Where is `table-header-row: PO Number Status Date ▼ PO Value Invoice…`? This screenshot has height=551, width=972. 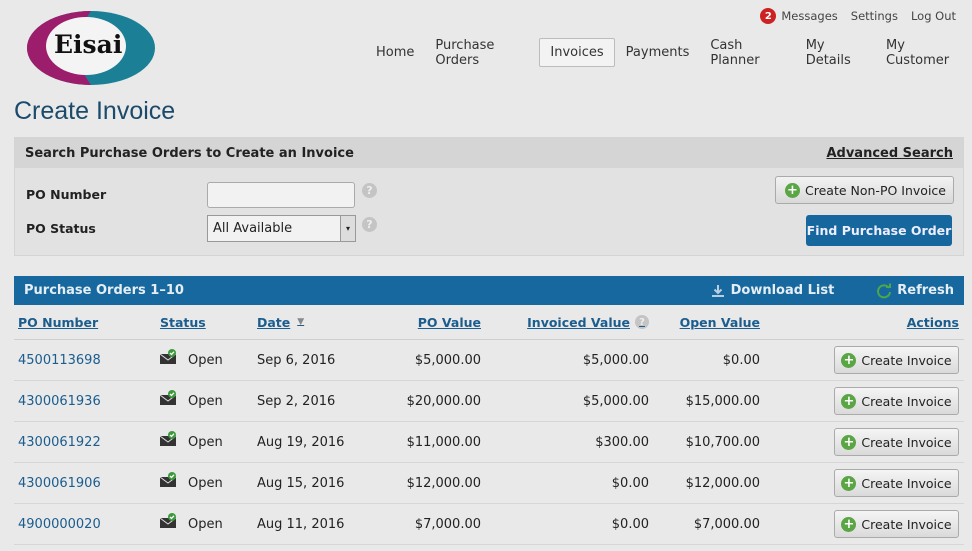
table-header-row: PO Number Status Date ▼ PO Value Invoice… is located at coordinates (489, 322).